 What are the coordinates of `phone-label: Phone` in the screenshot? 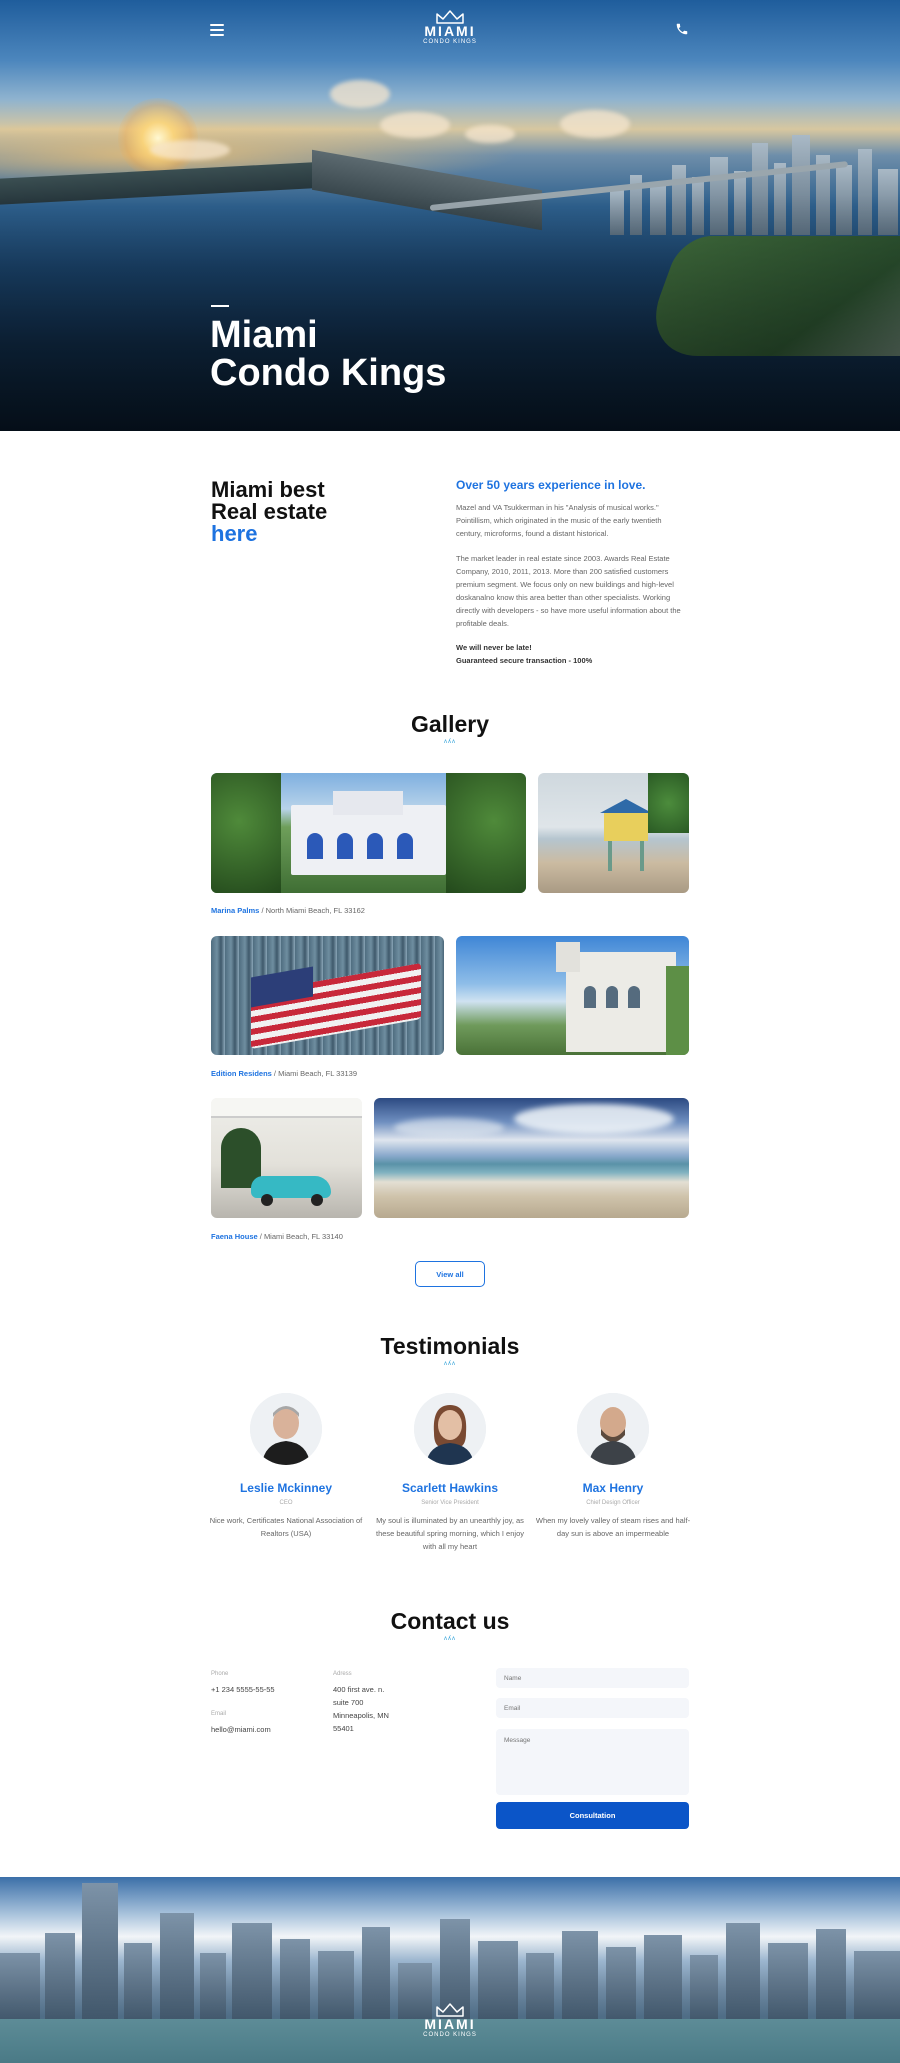 It's located at (220, 1674).